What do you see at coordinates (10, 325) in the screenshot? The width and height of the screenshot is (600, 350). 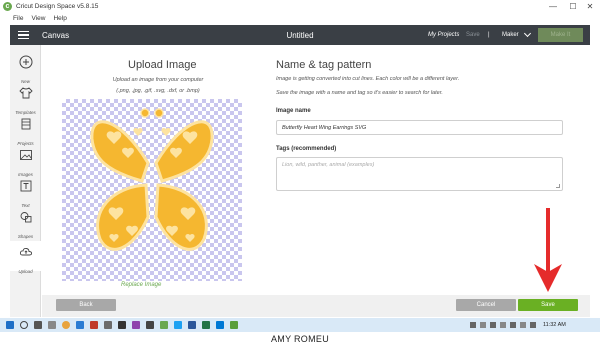 I see `windows-start-icon` at bounding box center [10, 325].